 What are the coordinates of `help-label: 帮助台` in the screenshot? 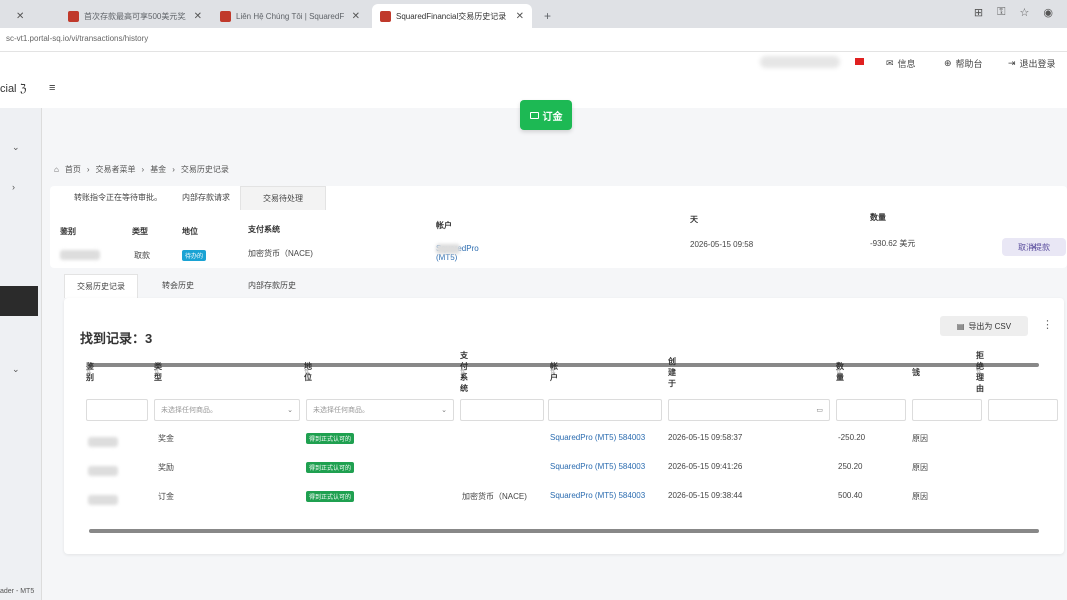 It's located at (969, 64).